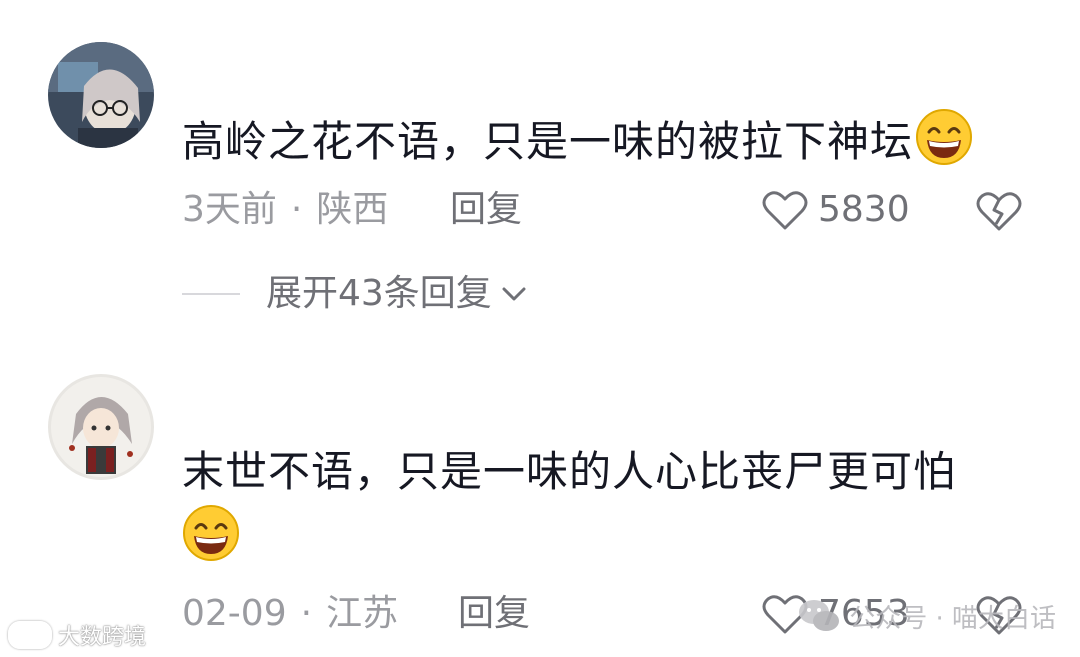 The height and width of the screenshot is (657, 1080). I want to click on reply-button: 回复, so click(494, 614).